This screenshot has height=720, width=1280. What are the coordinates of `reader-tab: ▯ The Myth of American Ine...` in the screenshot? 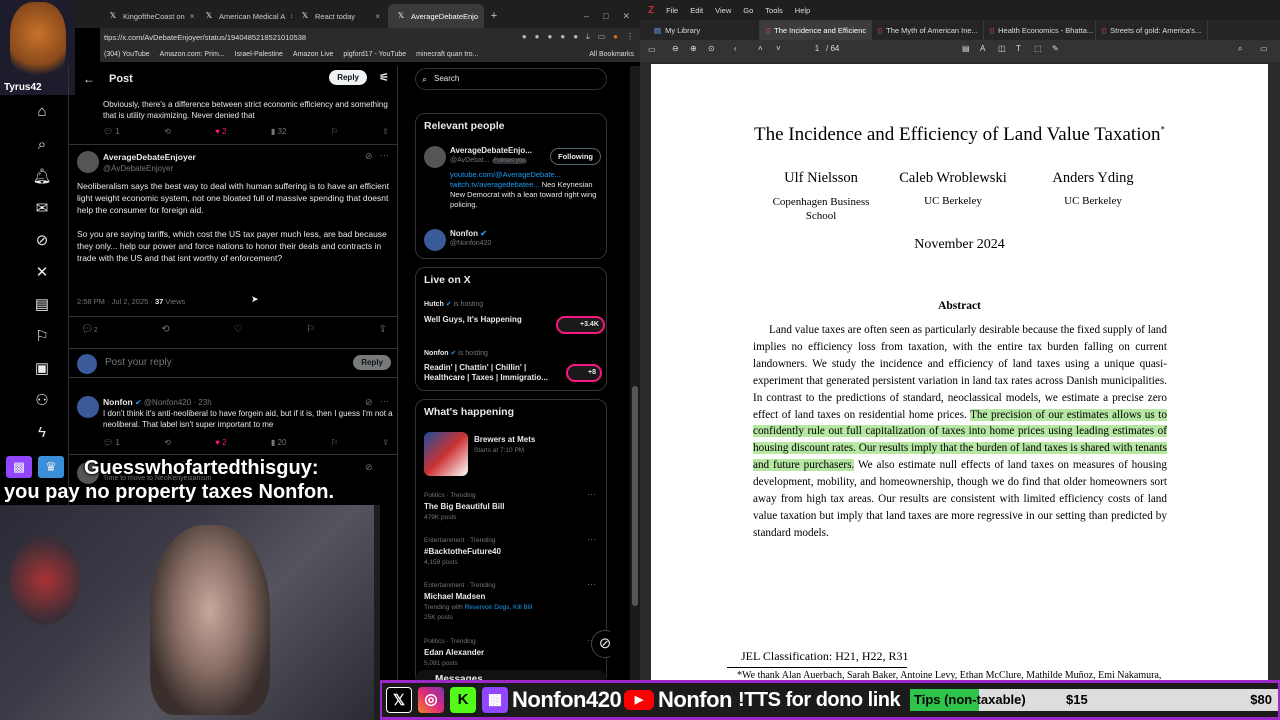 It's located at (928, 30).